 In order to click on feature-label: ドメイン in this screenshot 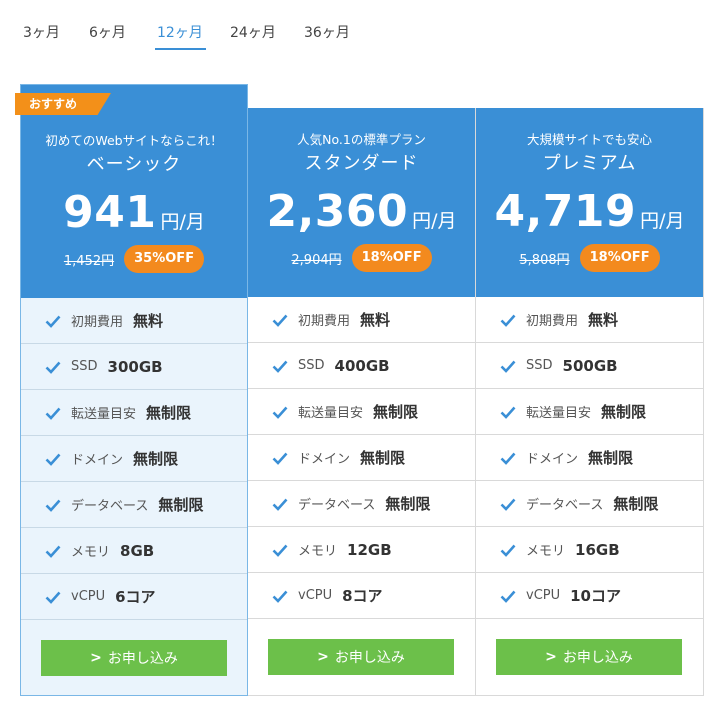, I will do `click(97, 460)`.